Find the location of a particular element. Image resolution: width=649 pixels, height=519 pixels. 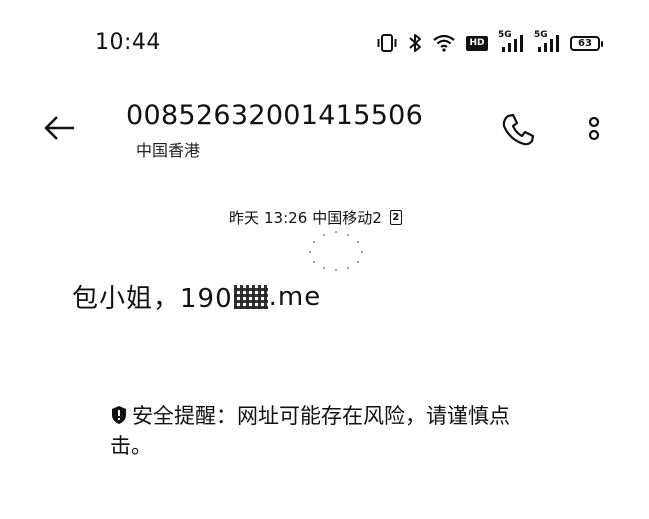

hd-icon: HD is located at coordinates (477, 43).